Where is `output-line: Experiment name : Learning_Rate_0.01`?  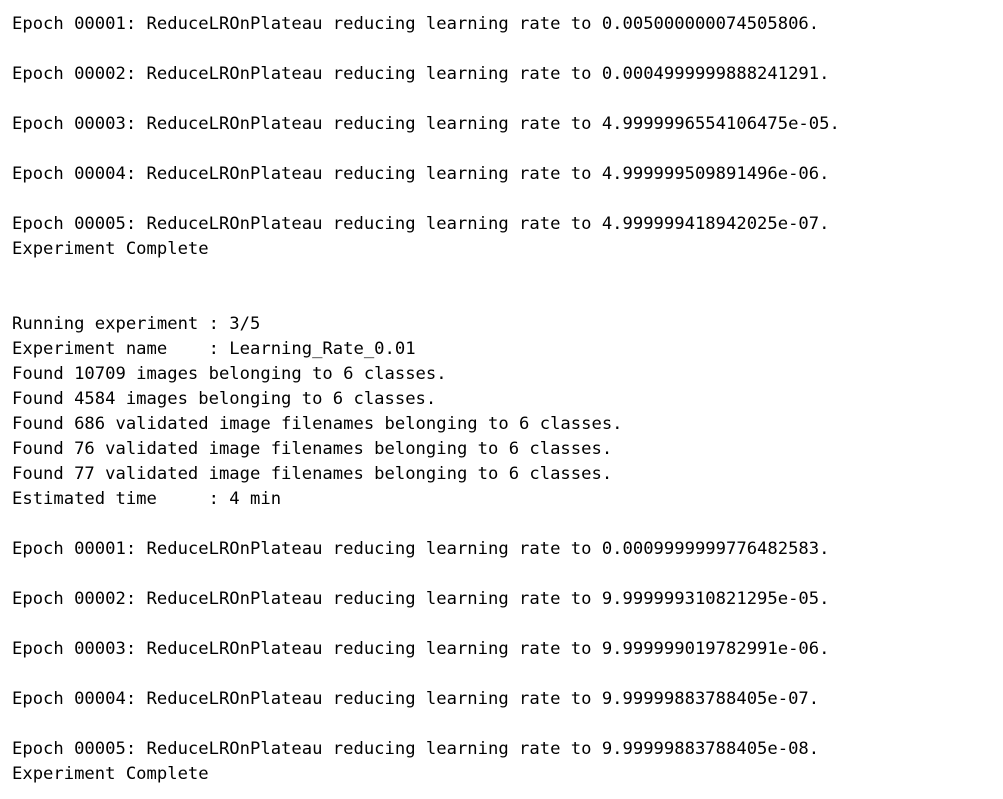
output-line: Experiment name : Learning_Rate_0.01 is located at coordinates (214, 349).